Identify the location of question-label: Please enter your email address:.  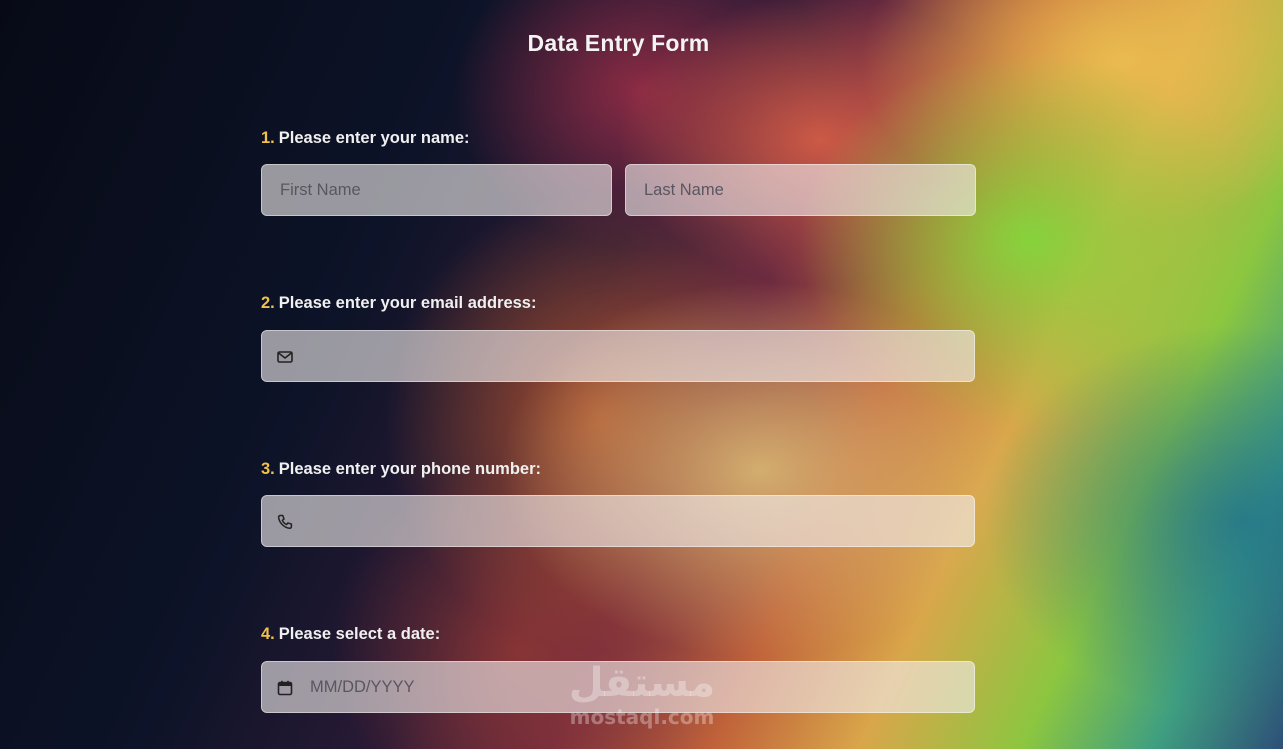
(407, 303).